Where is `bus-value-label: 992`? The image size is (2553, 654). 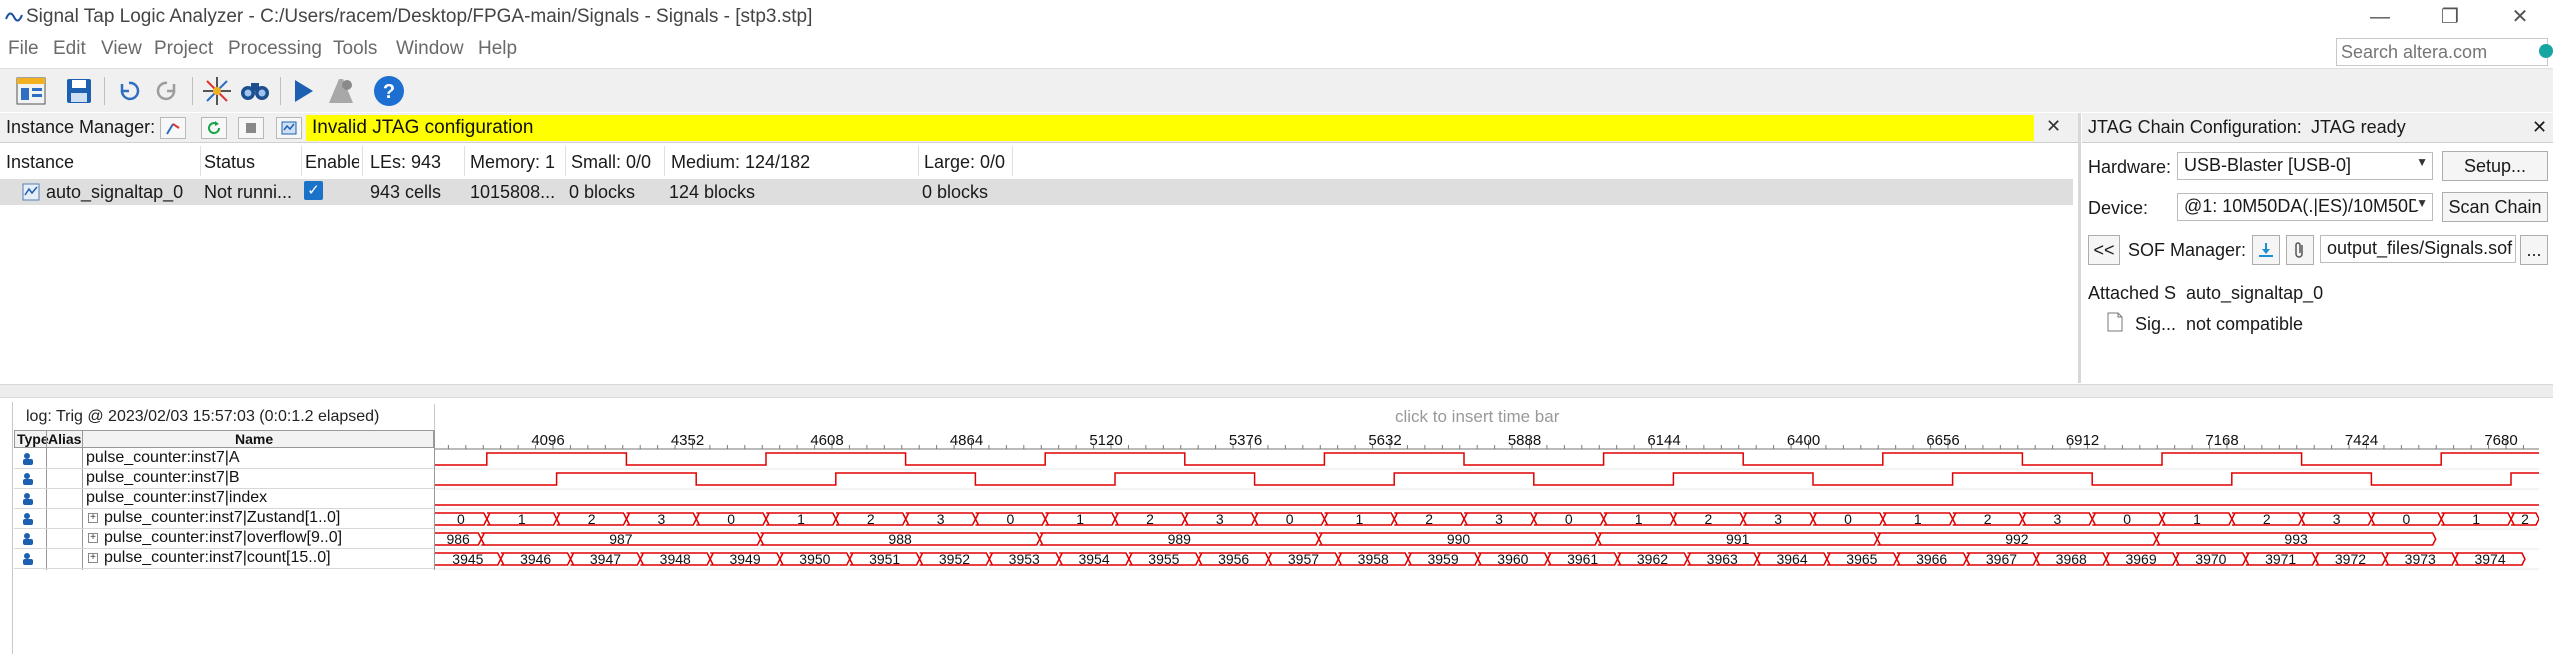 bus-value-label: 992 is located at coordinates (2017, 539).